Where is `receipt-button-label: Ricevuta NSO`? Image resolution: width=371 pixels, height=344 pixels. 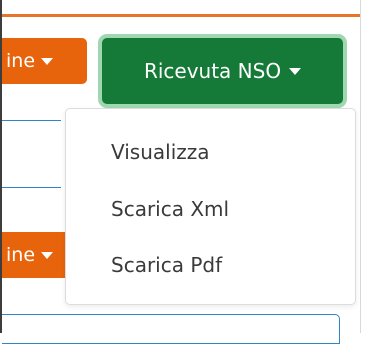 receipt-button-label: Ricevuta NSO is located at coordinates (212, 71).